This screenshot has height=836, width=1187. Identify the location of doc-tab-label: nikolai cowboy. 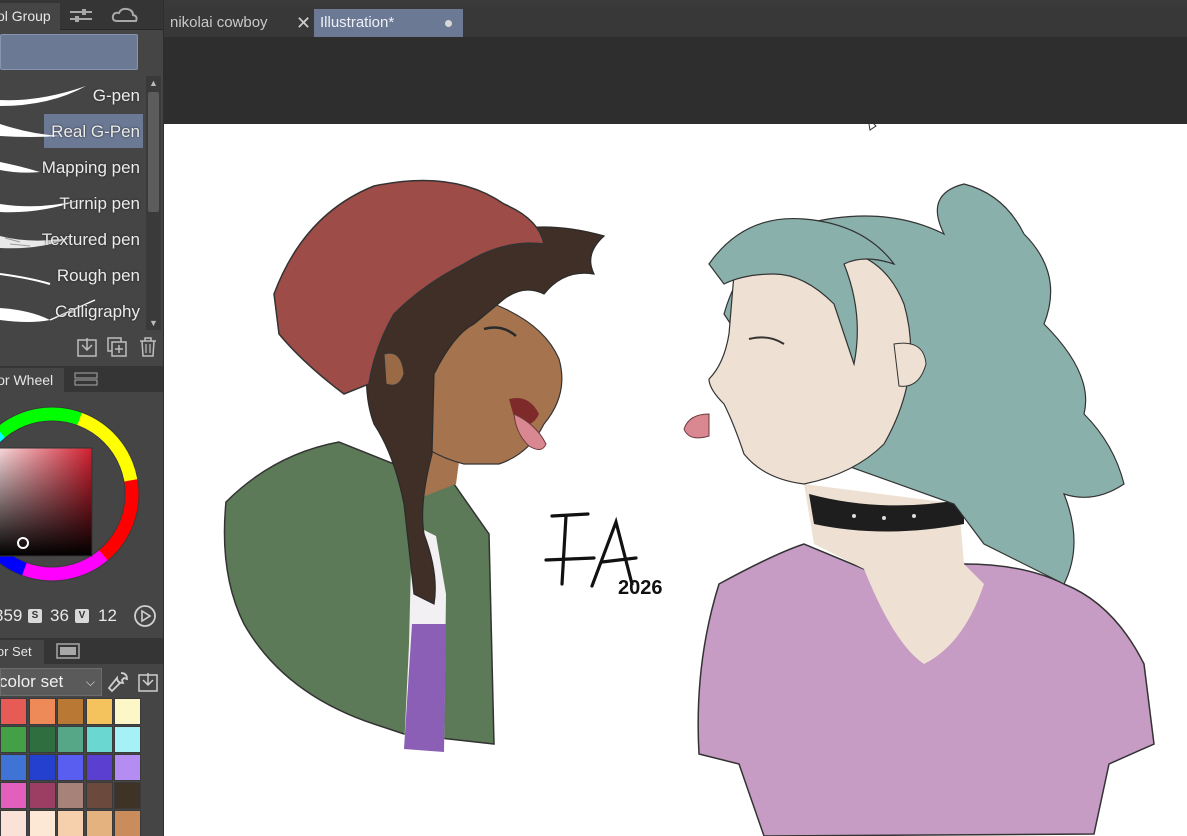
(219, 22).